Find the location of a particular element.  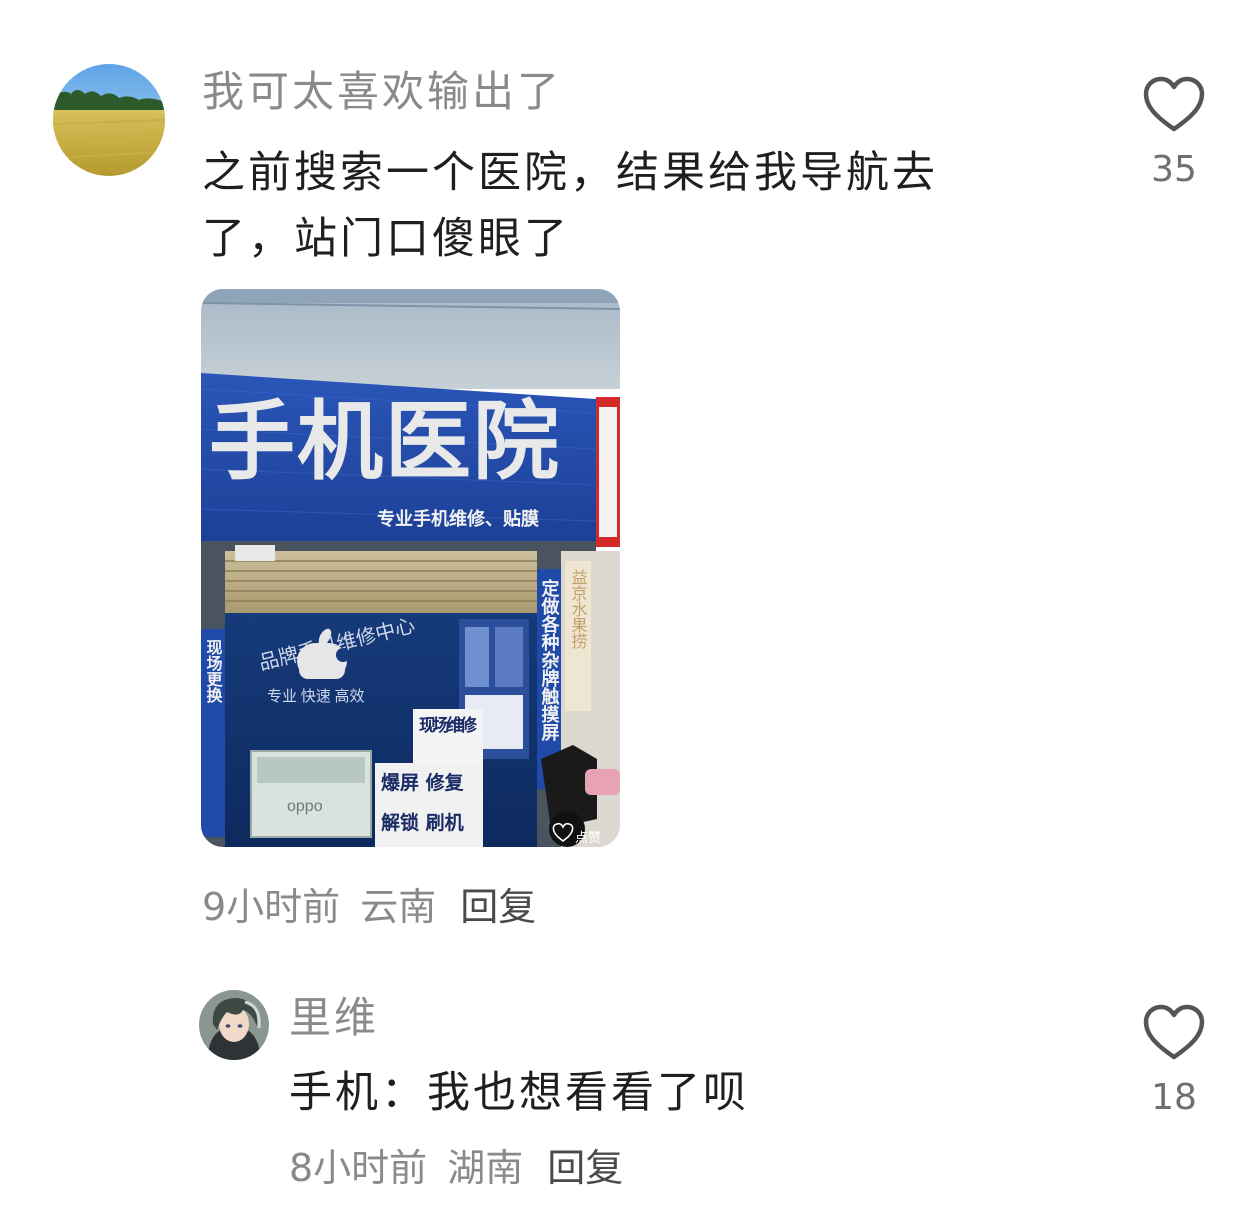

wall-slogan-text: 专业 快速 高效 is located at coordinates (316, 696).